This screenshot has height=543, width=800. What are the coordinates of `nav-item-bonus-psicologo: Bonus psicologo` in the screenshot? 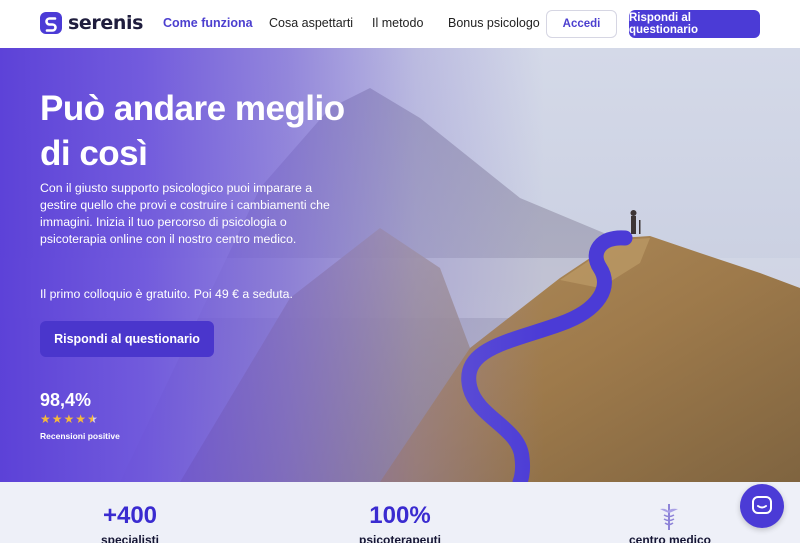 It's located at (494, 23).